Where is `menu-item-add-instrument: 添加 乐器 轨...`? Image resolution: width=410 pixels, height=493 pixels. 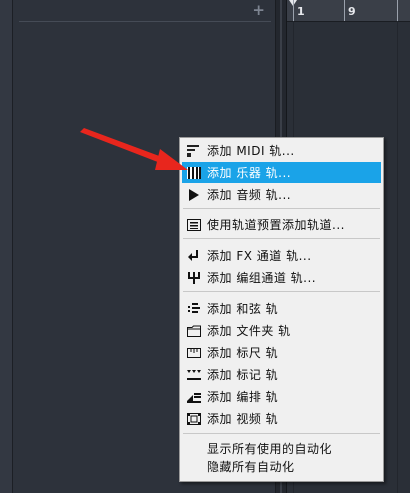
menu-item-add-instrument: 添加 乐器 轨... is located at coordinates (281, 172).